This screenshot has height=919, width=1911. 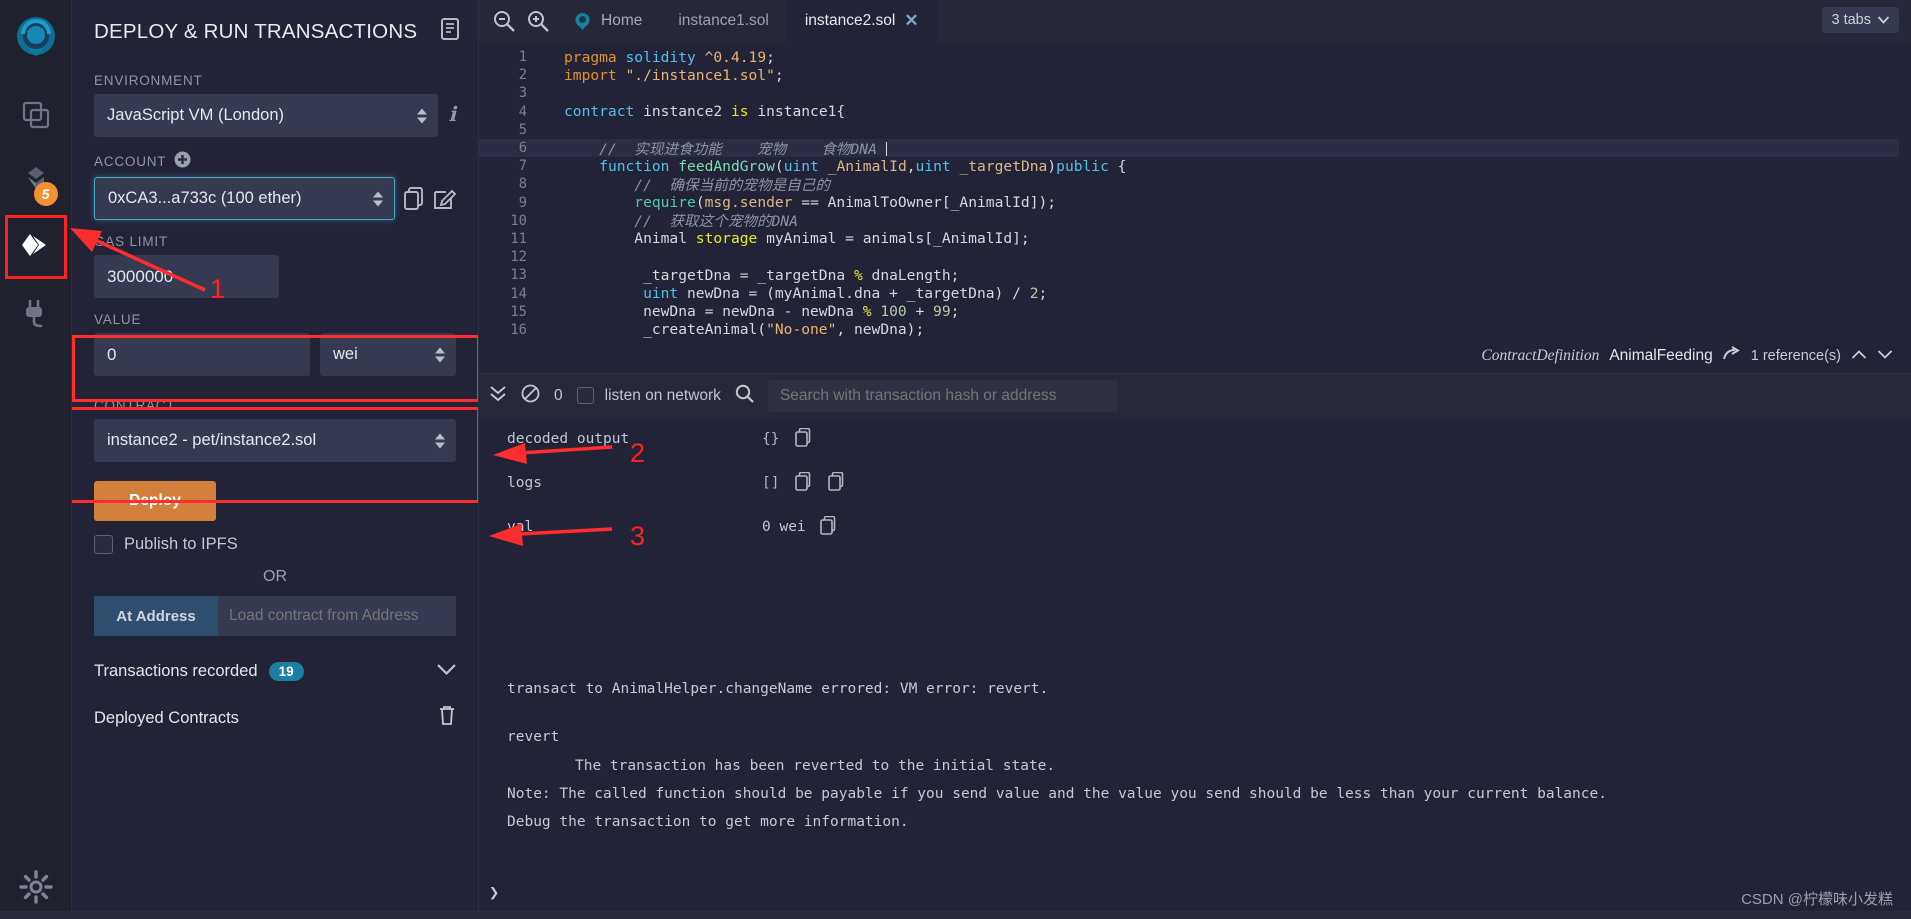 I want to click on line-code: // 实现进食功能 宠物 食物DNA, so click(x=713, y=148).